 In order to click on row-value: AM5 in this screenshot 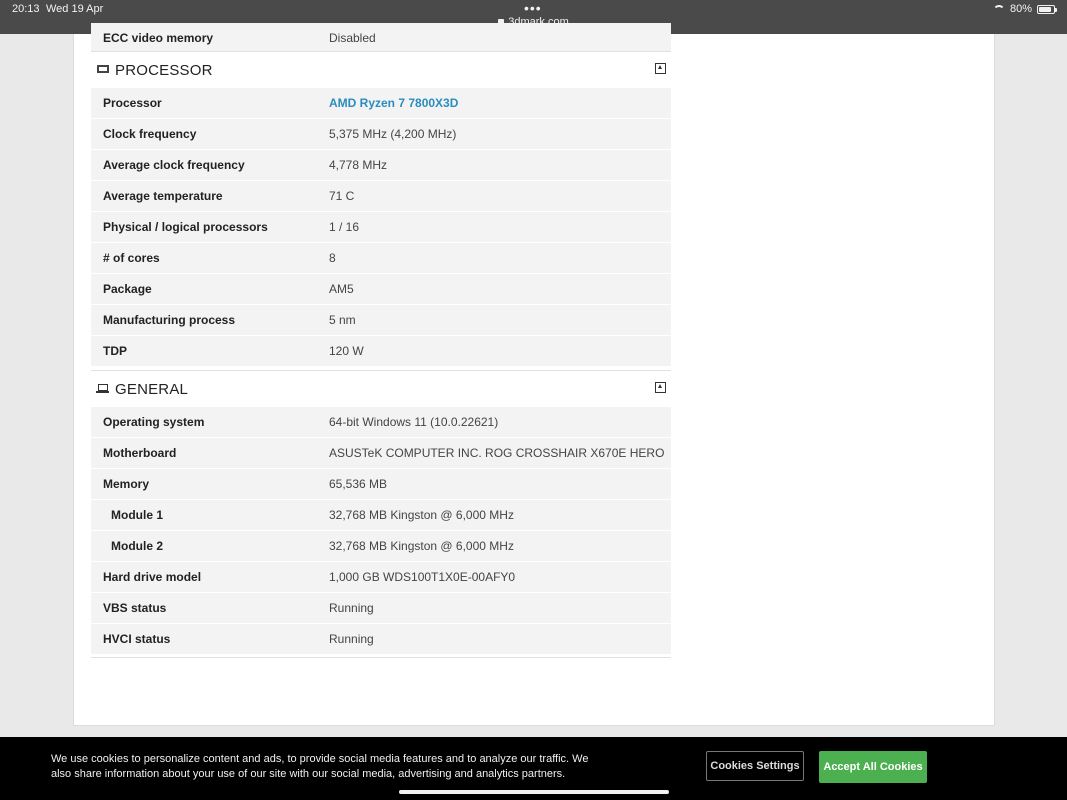, I will do `click(341, 289)`.